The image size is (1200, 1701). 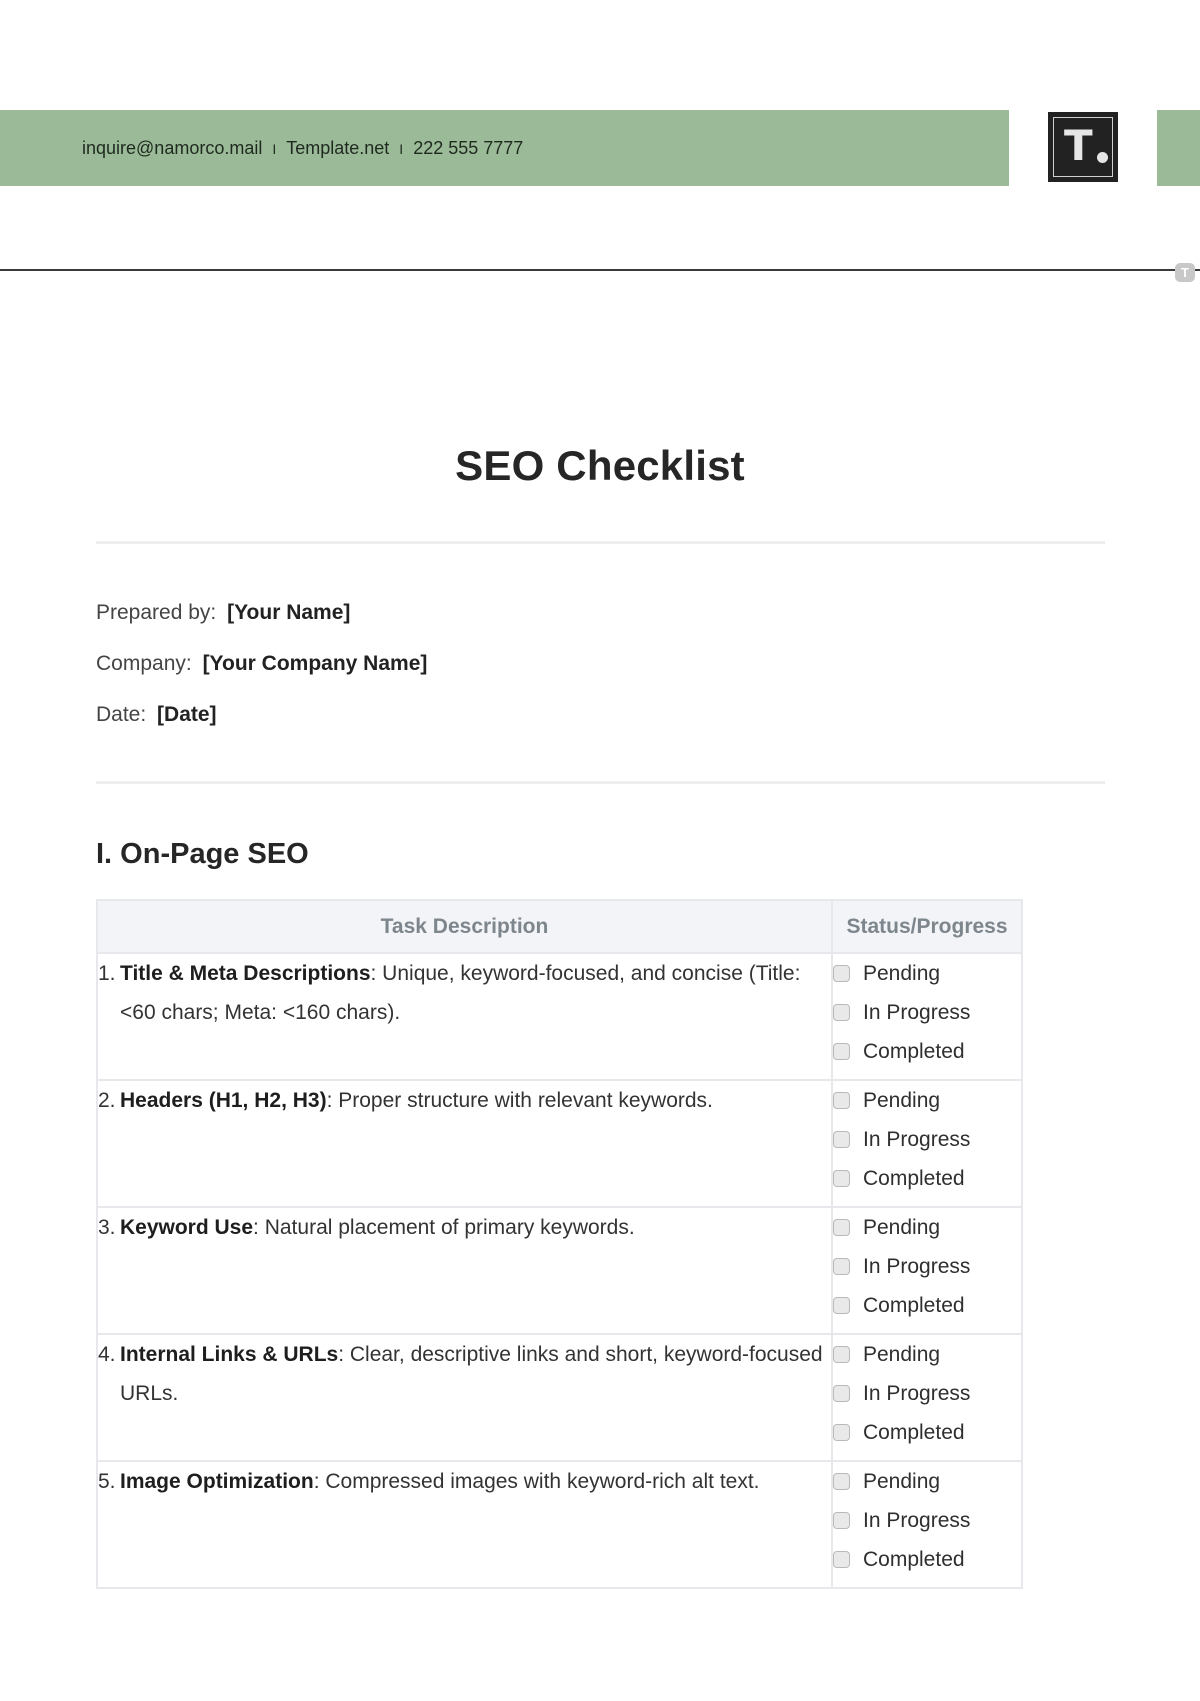 What do you see at coordinates (1083, 147) in the screenshot?
I see `template-logo-icon: T` at bounding box center [1083, 147].